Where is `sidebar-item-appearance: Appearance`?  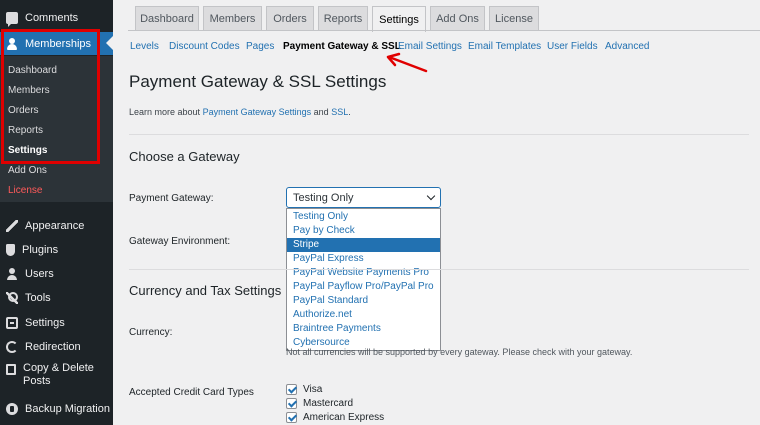
sidebar-item-appearance: Appearance is located at coordinates (56, 226).